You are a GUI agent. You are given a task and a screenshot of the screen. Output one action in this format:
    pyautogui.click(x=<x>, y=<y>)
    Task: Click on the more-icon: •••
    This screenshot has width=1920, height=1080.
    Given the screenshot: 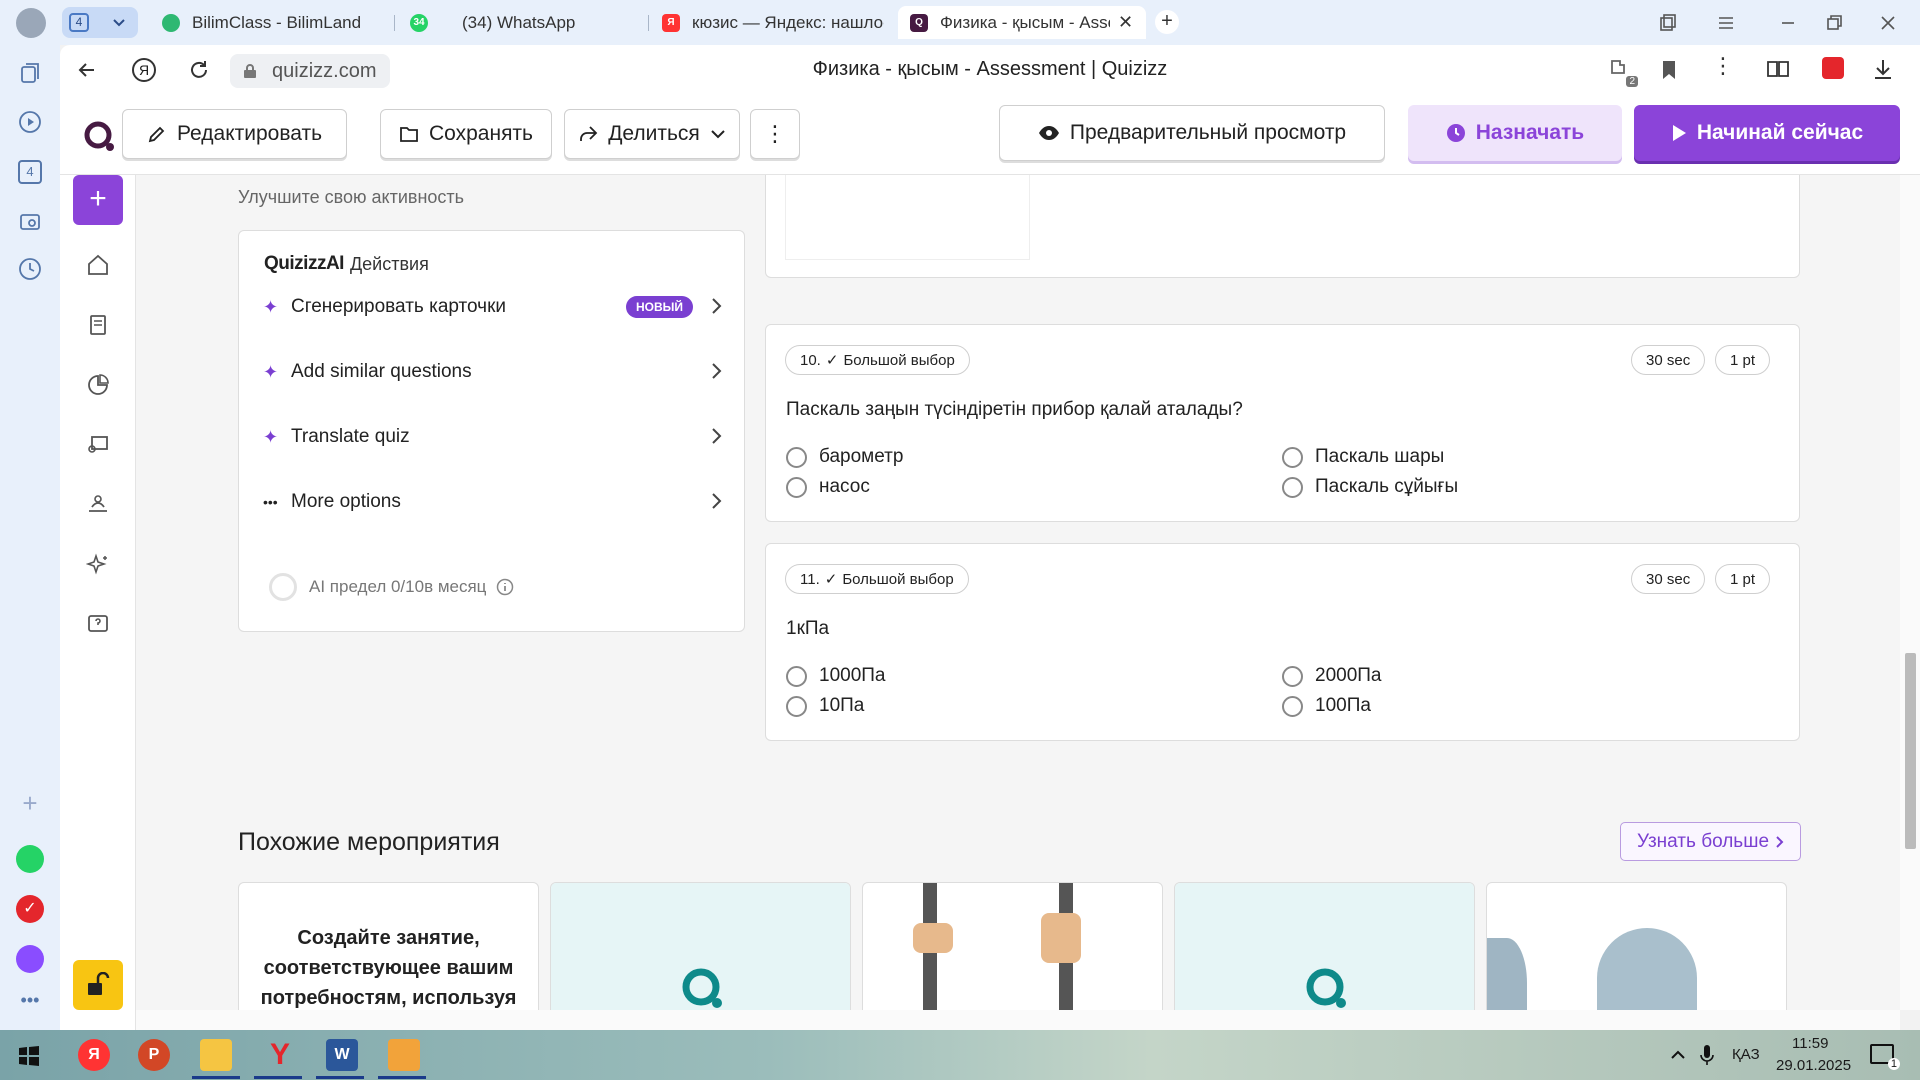 What is the action you would take?
    pyautogui.click(x=30, y=1002)
    